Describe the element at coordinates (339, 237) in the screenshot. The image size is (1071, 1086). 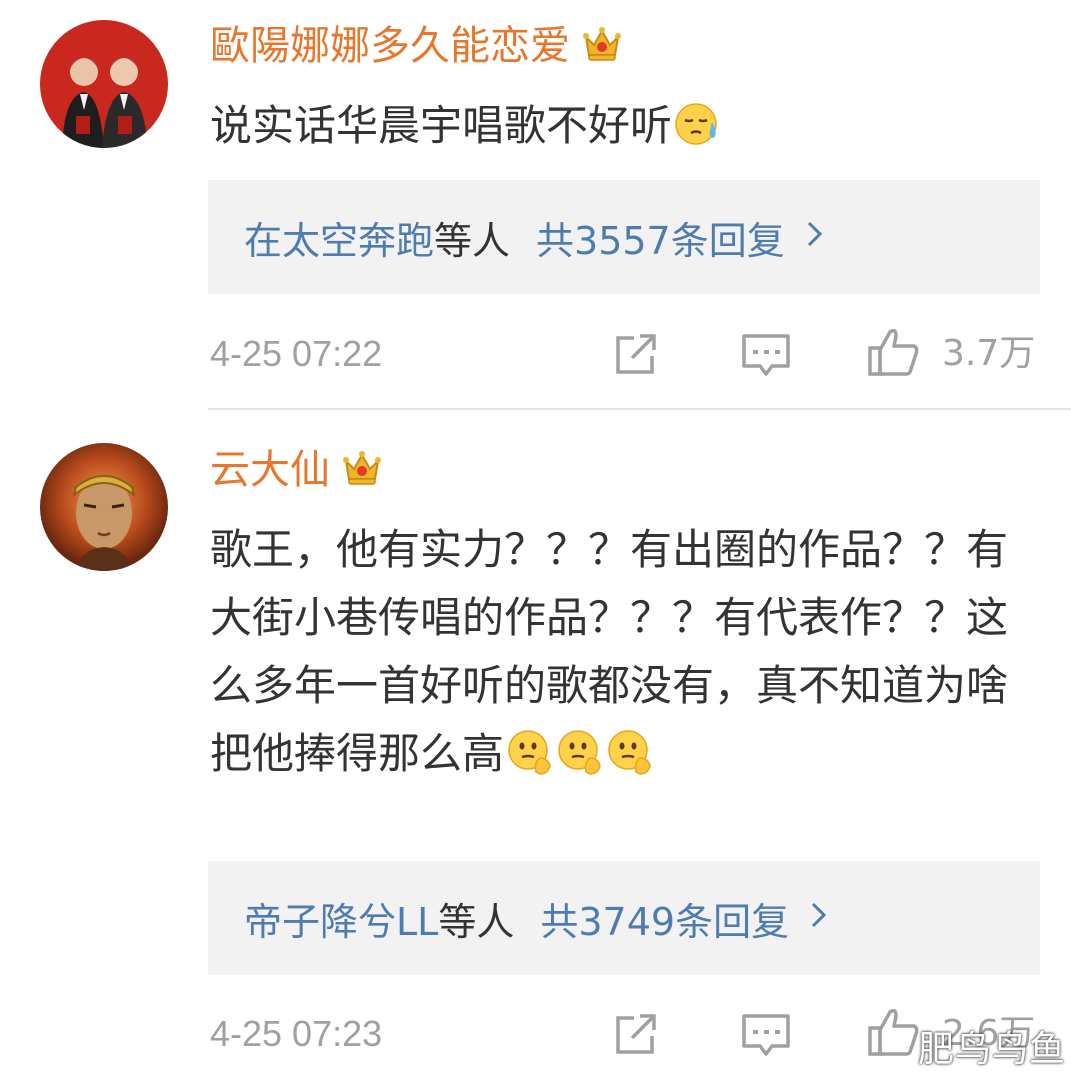
I see `reply-user-link: 在太空奔跑` at that location.